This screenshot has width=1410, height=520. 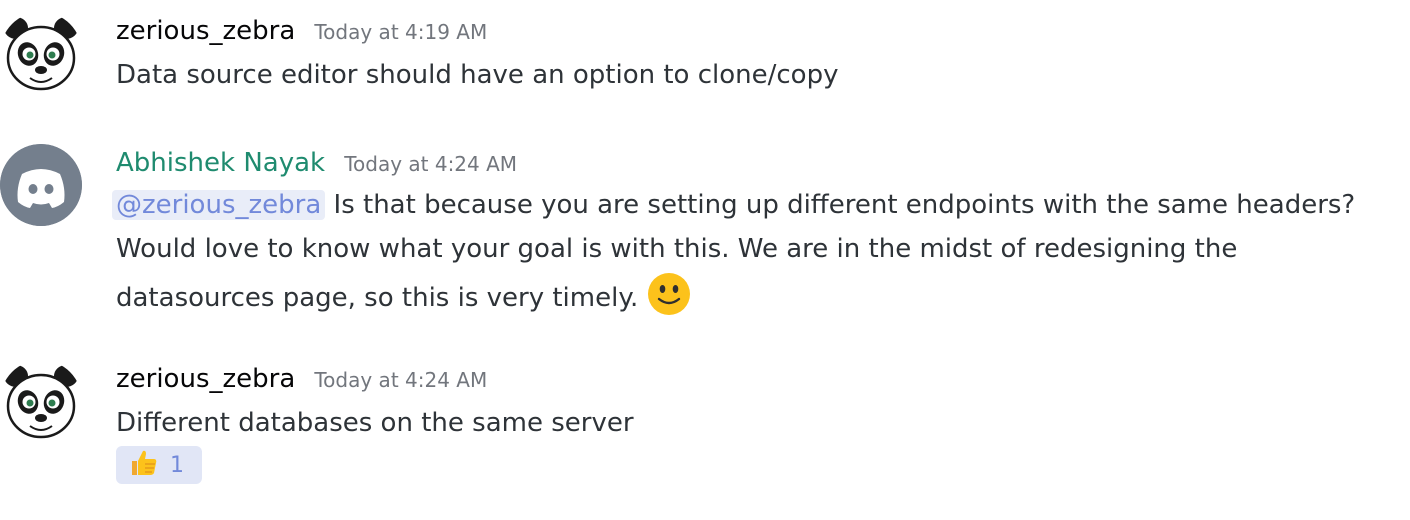 I want to click on username: Abhishek Nayak, so click(x=220, y=163).